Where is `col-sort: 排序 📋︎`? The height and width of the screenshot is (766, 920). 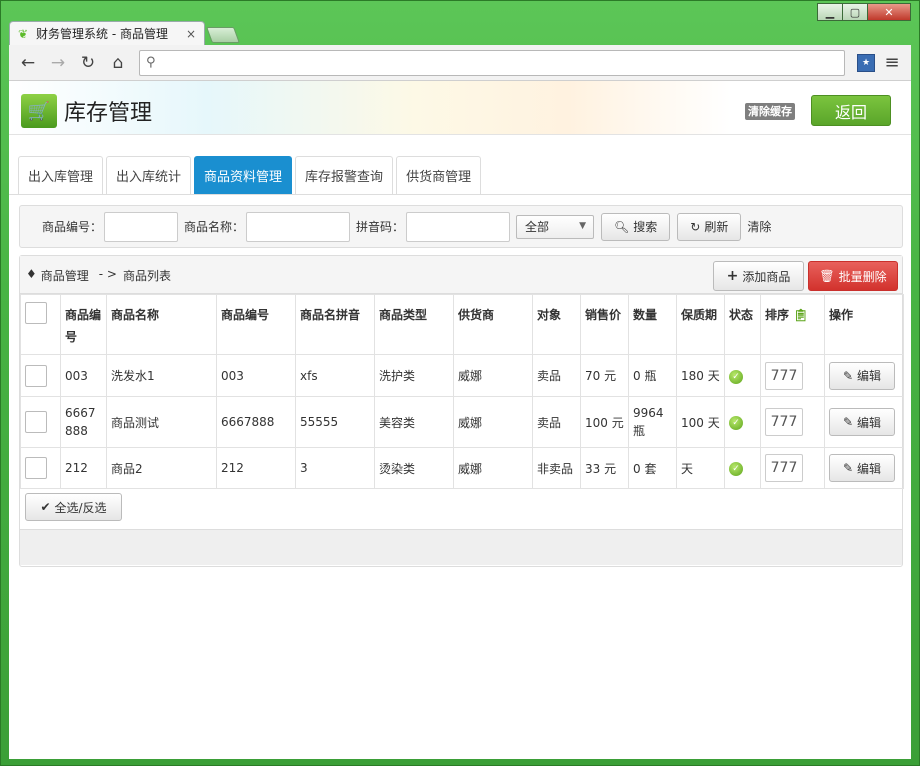
col-sort: 排序 📋︎ is located at coordinates (792, 324).